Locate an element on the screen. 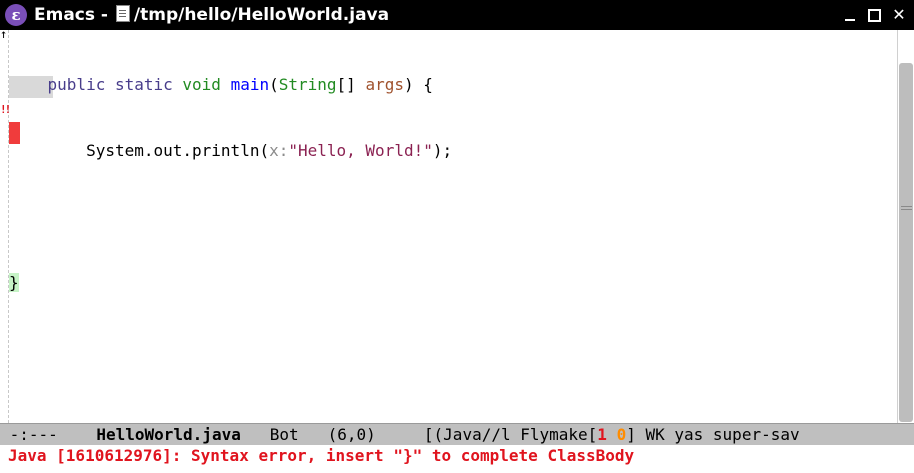 The image size is (914, 473). app-name: Emacs - is located at coordinates (71, 15).